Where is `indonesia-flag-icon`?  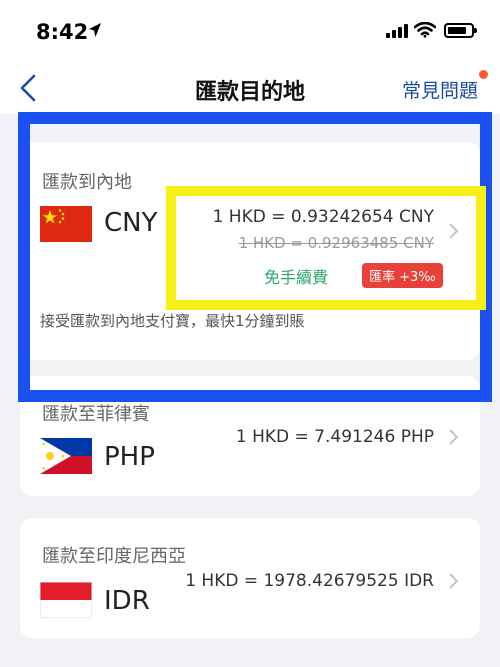
indonesia-flag-icon is located at coordinates (66, 600).